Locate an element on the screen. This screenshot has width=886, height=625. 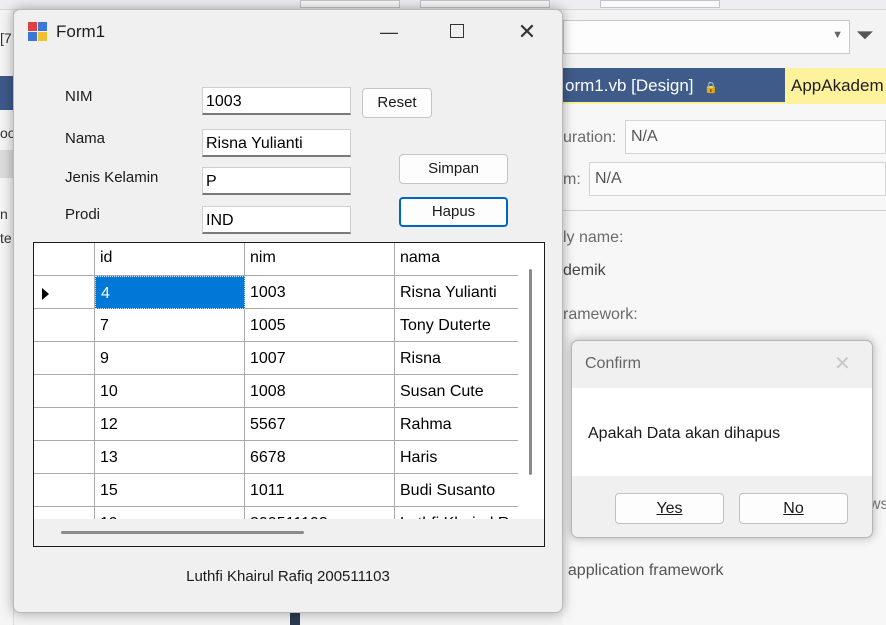
column-header-nim: nim is located at coordinates (320, 259).